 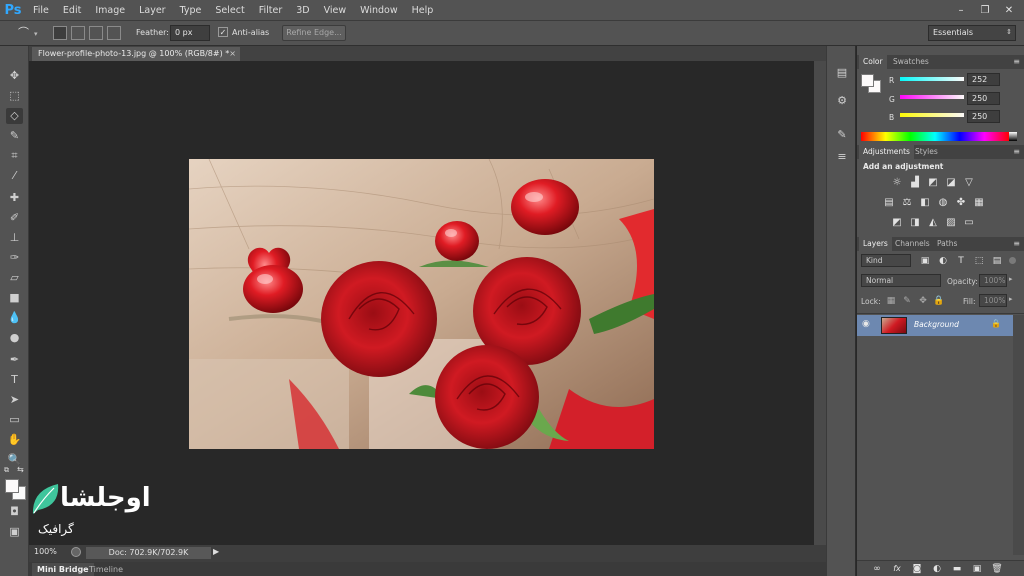 What do you see at coordinates (961, 203) in the screenshot?
I see `channel-mixer-icon: ✤` at bounding box center [961, 203].